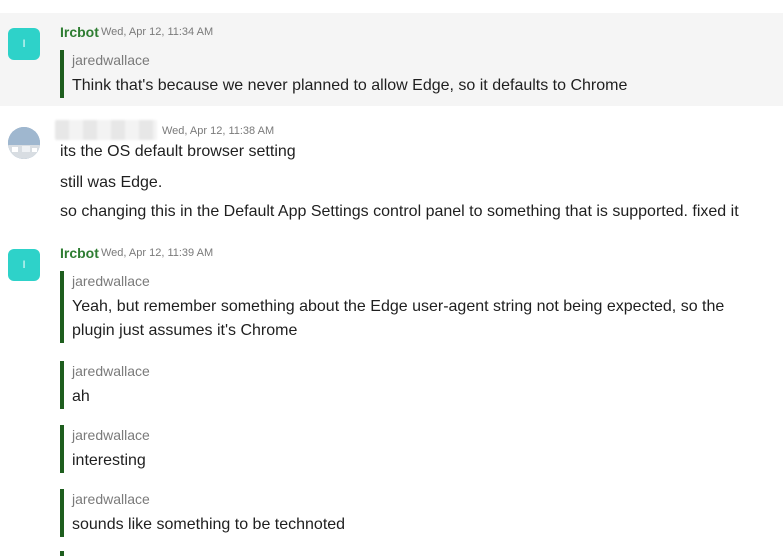  I want to click on quote-text: sounds like something to be technoted, so click(209, 524).